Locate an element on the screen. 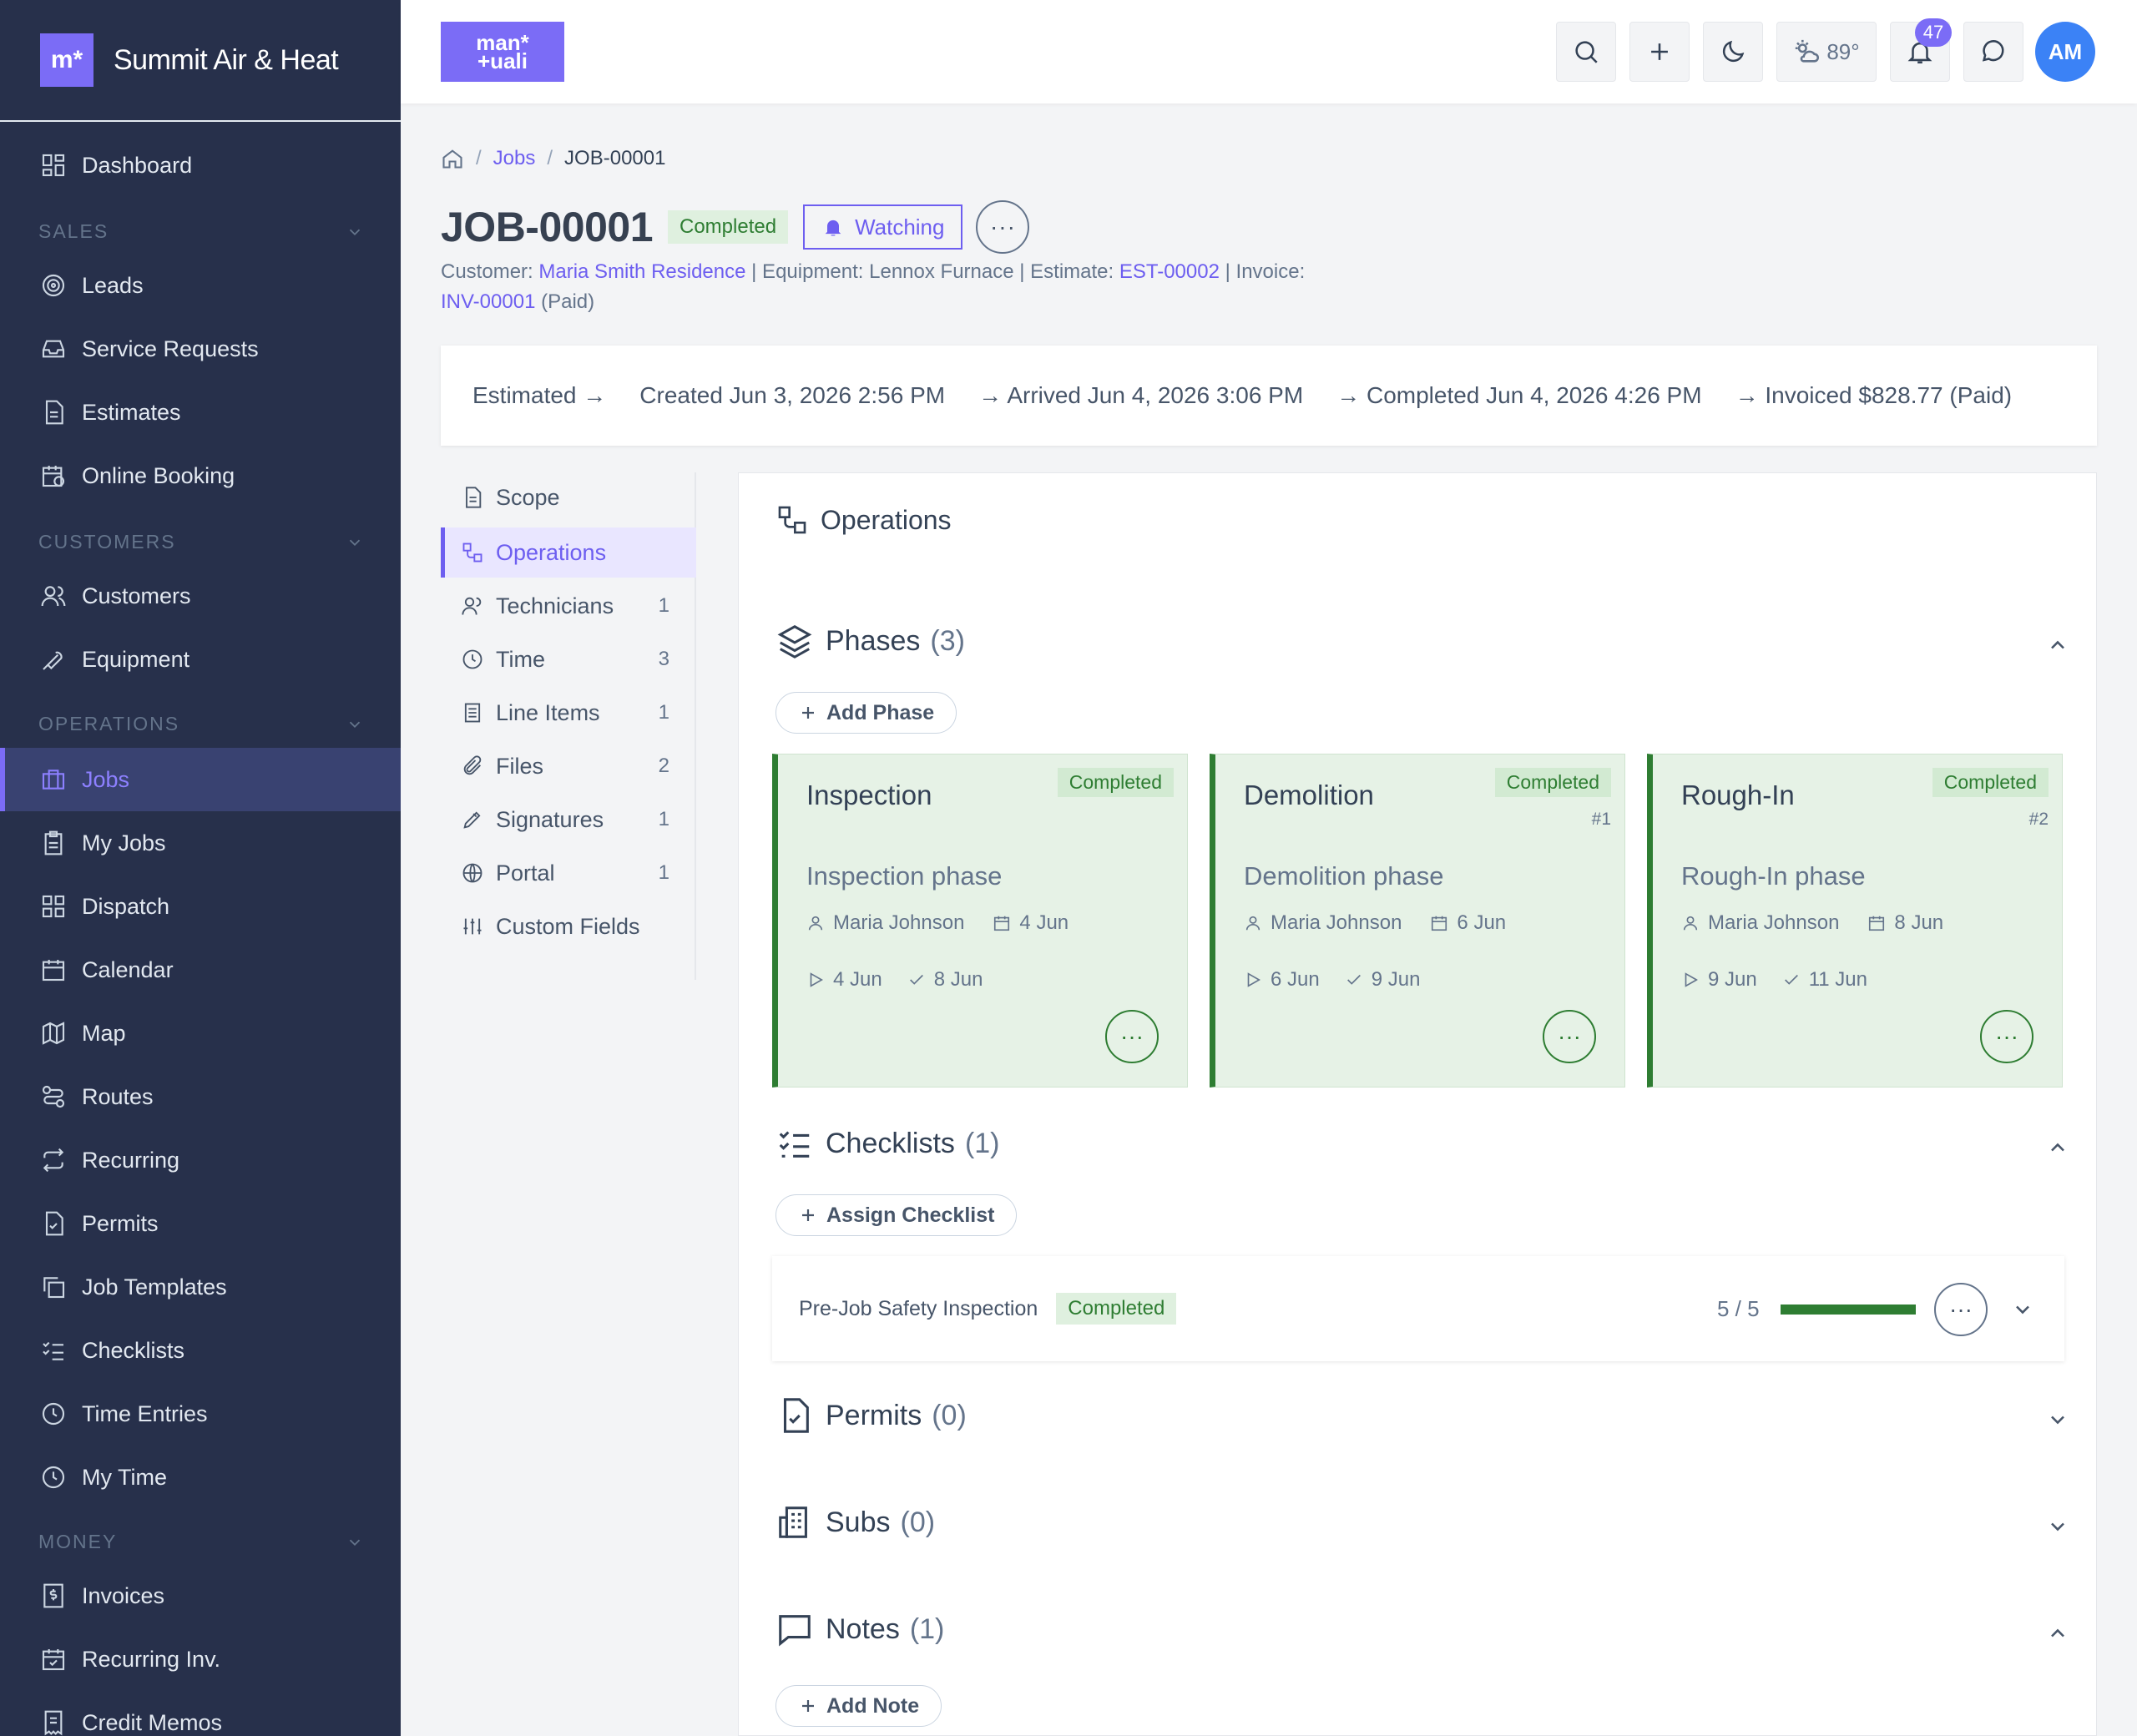 The height and width of the screenshot is (1736, 2137). brand: m* Summit Air & Heat is located at coordinates (200, 61).